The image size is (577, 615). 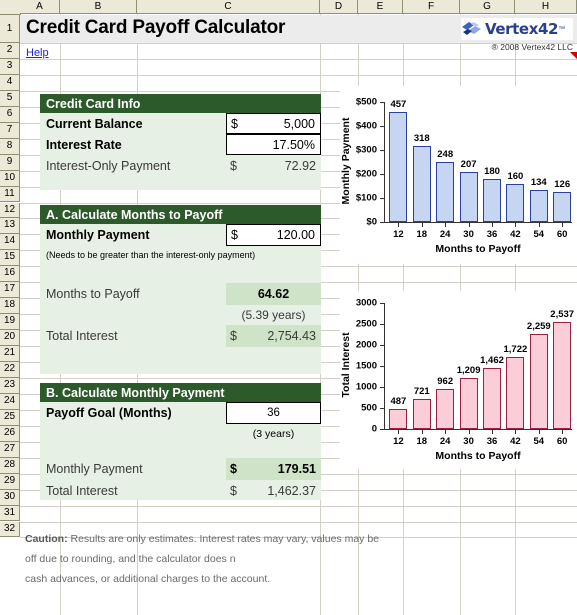 What do you see at coordinates (273, 315) in the screenshot?
I see `payoff-years-cell: (5.39 years)` at bounding box center [273, 315].